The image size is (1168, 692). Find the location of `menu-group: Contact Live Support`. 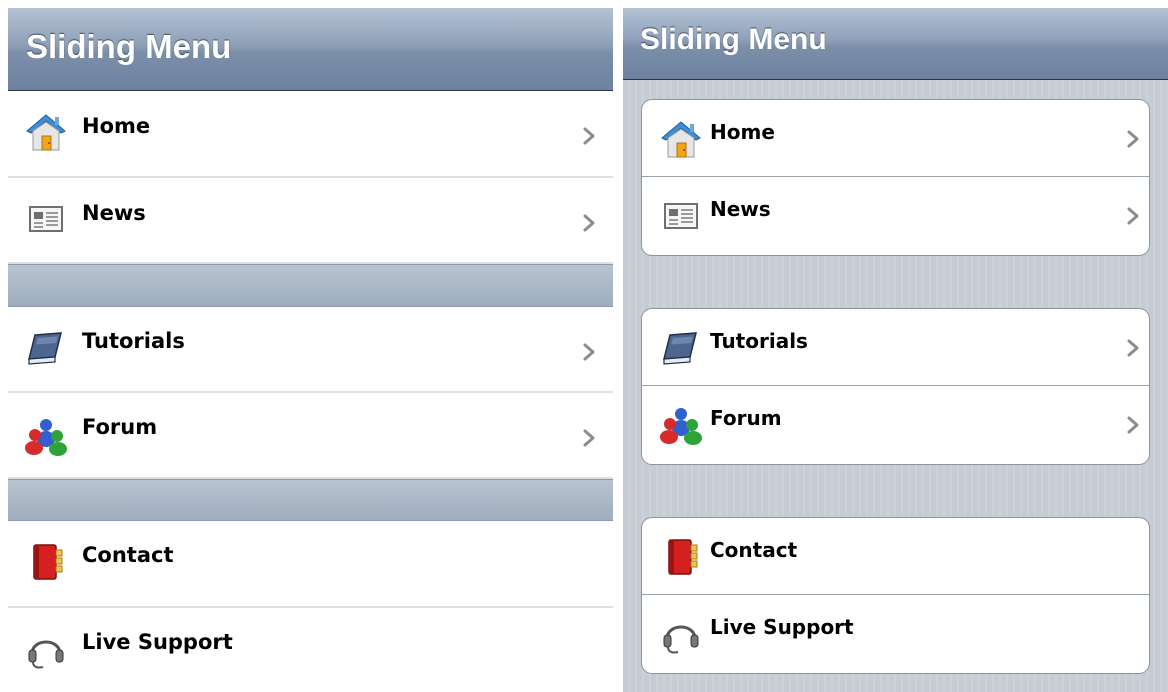

menu-group: Contact Live Support is located at coordinates (895, 595).